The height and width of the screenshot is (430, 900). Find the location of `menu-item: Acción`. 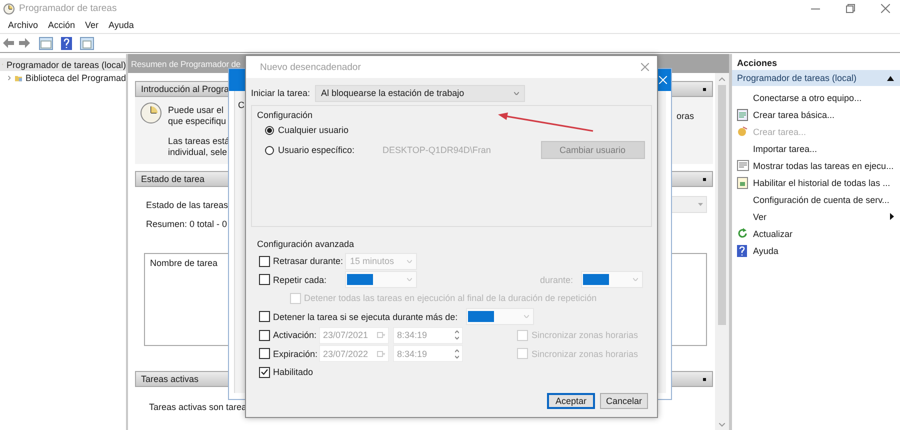

menu-item: Acción is located at coordinates (61, 25).